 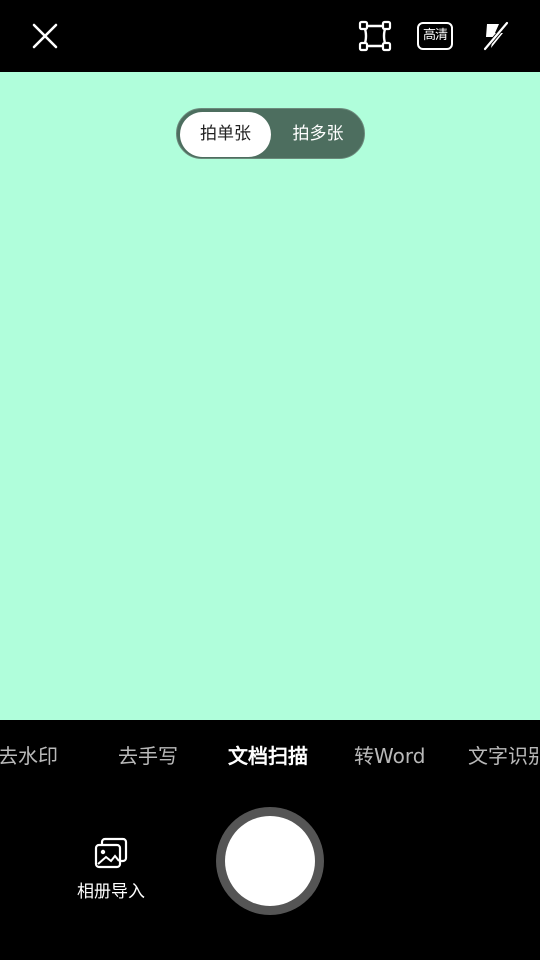 I want to click on hd-quality-button: 高清, so click(x=435, y=36).